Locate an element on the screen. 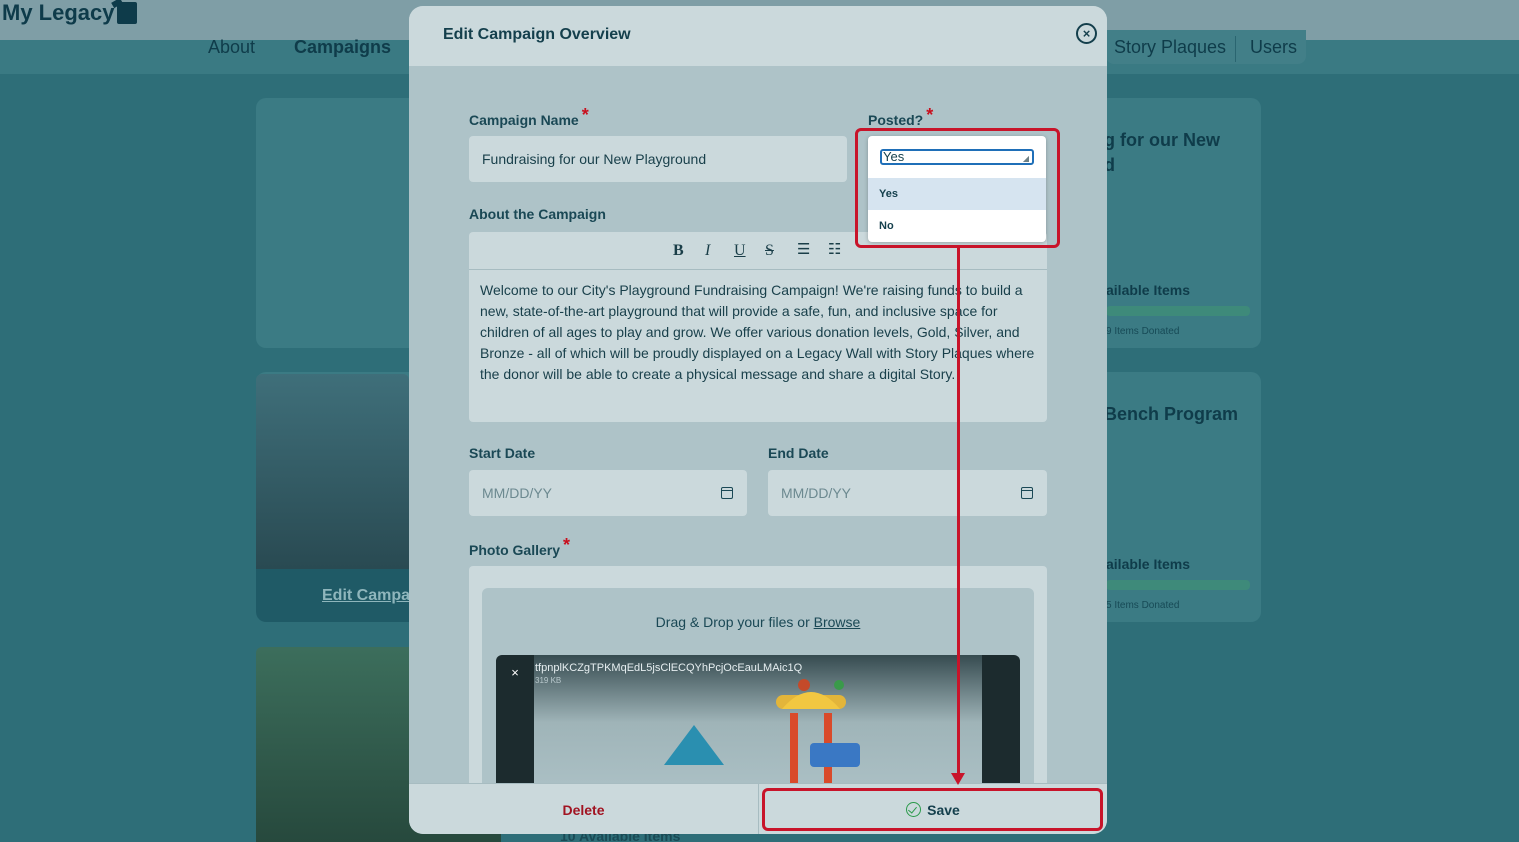 This screenshot has width=1519, height=842. posted-select-dropdown: Yes ◢ Yes No is located at coordinates (957, 189).